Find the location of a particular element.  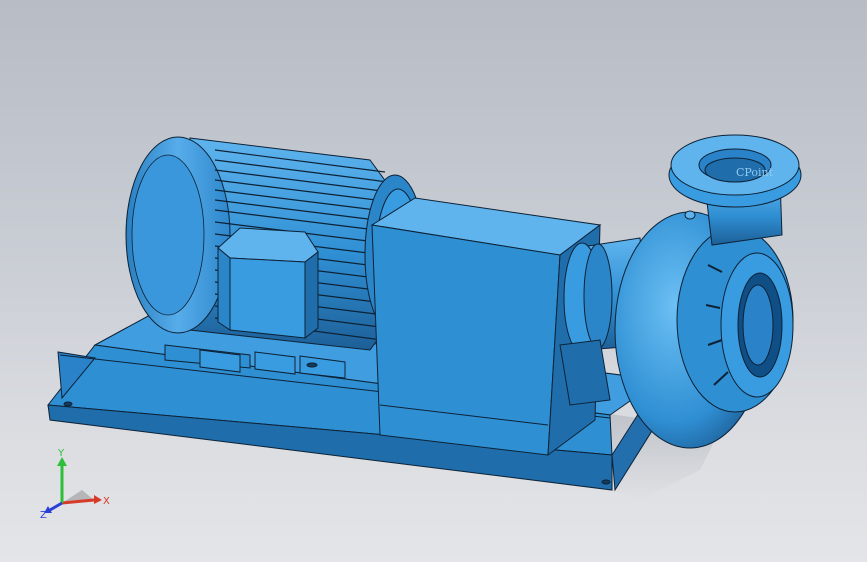

casting-emboss-text: CPoint is located at coordinates (755, 172).